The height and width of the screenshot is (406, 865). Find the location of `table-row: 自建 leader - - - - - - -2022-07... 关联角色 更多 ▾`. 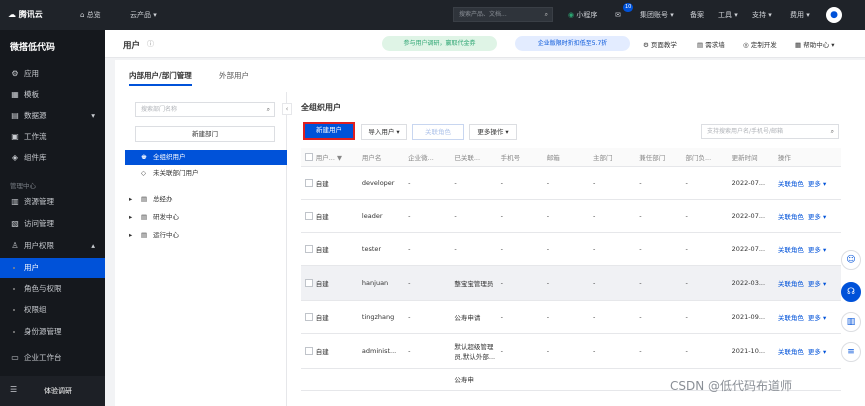

table-row: 自建 leader - - - - - - -2022-07... 关联角色 更多 ▾ is located at coordinates (571, 216).